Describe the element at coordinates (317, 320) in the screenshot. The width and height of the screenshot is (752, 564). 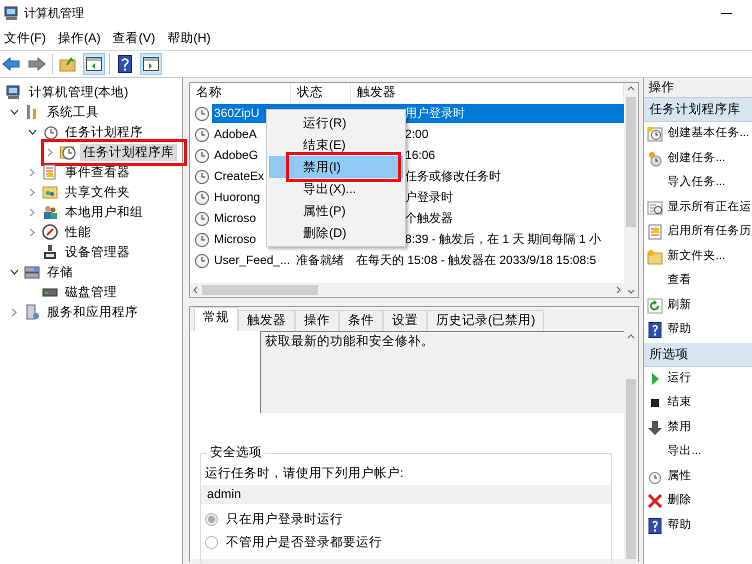
I see `tab: 操作` at that location.